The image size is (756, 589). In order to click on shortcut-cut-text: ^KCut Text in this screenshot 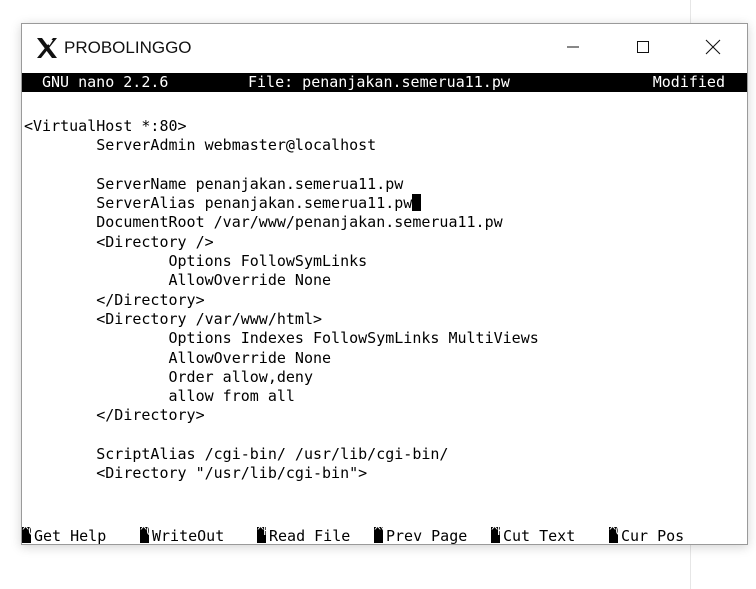, I will do `click(533, 536)`.